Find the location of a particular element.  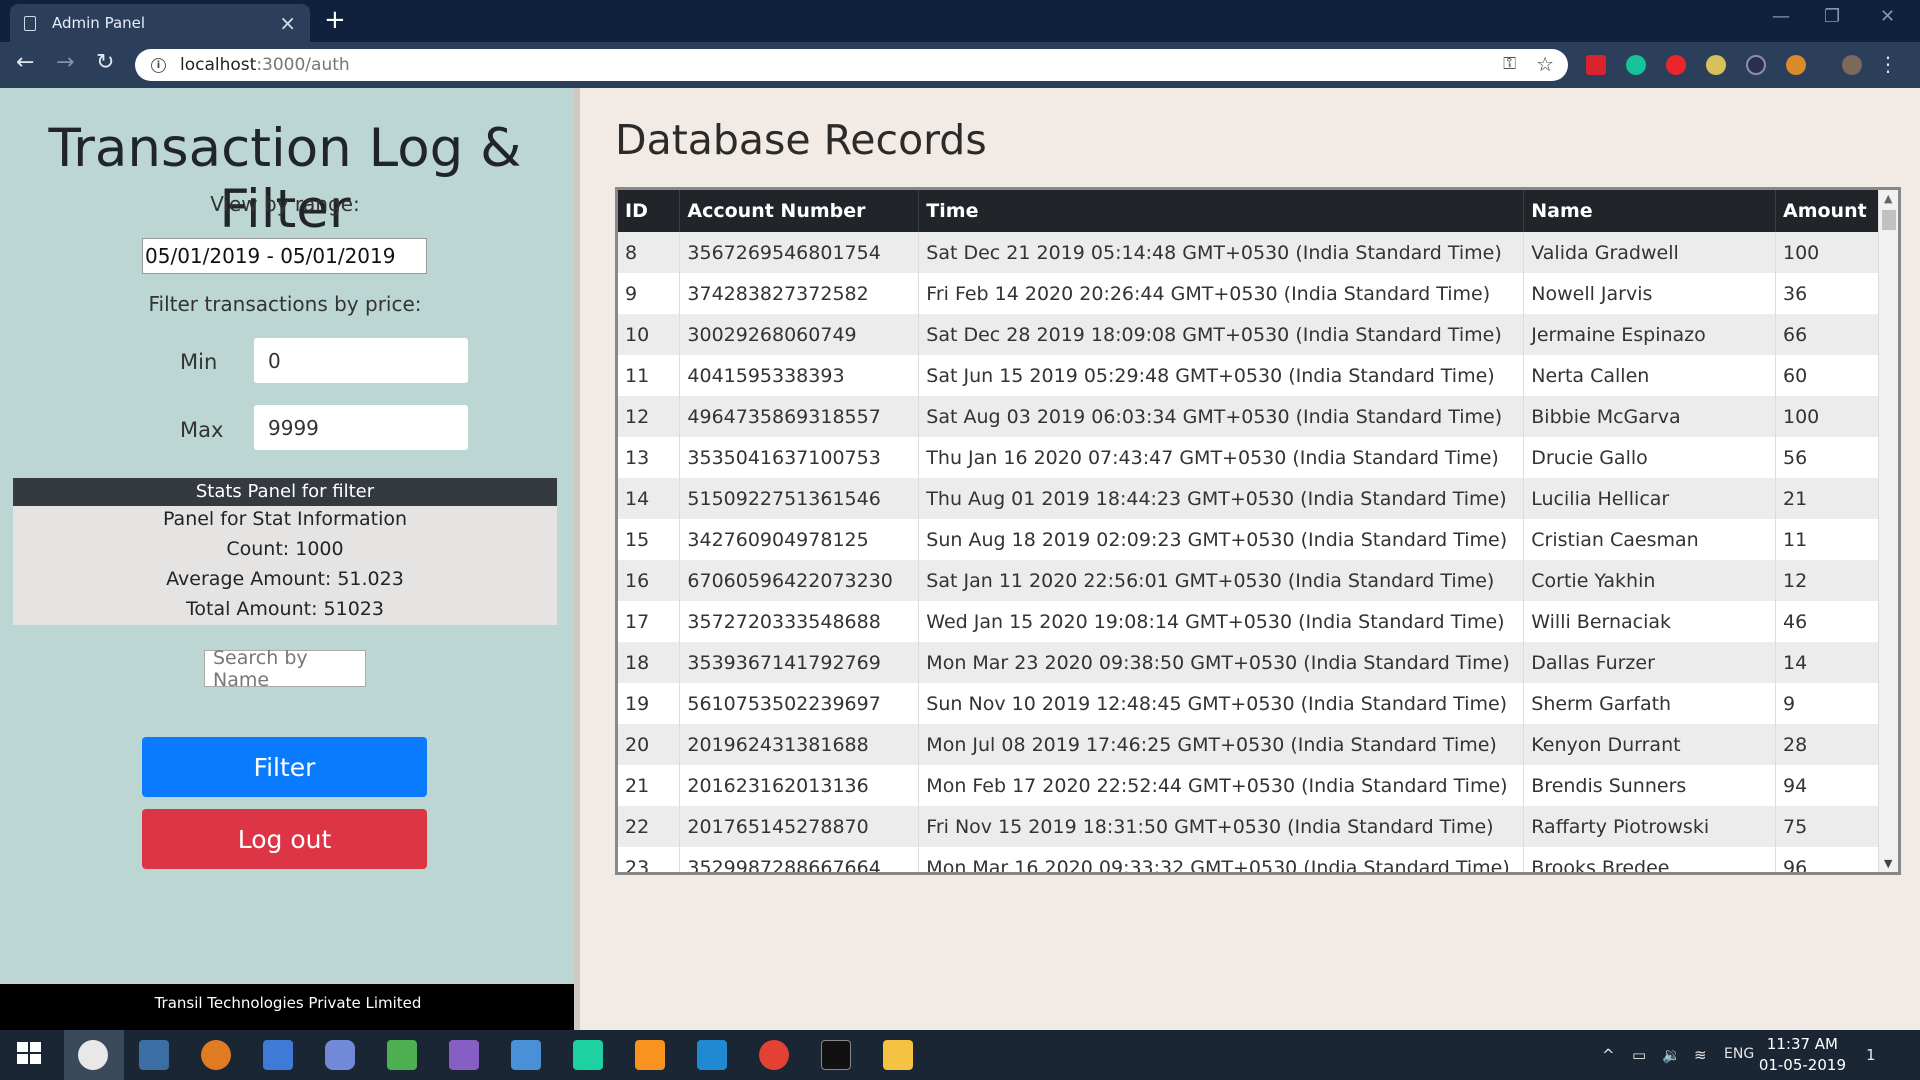

lastpass-extension-icon is located at coordinates (1596, 65).